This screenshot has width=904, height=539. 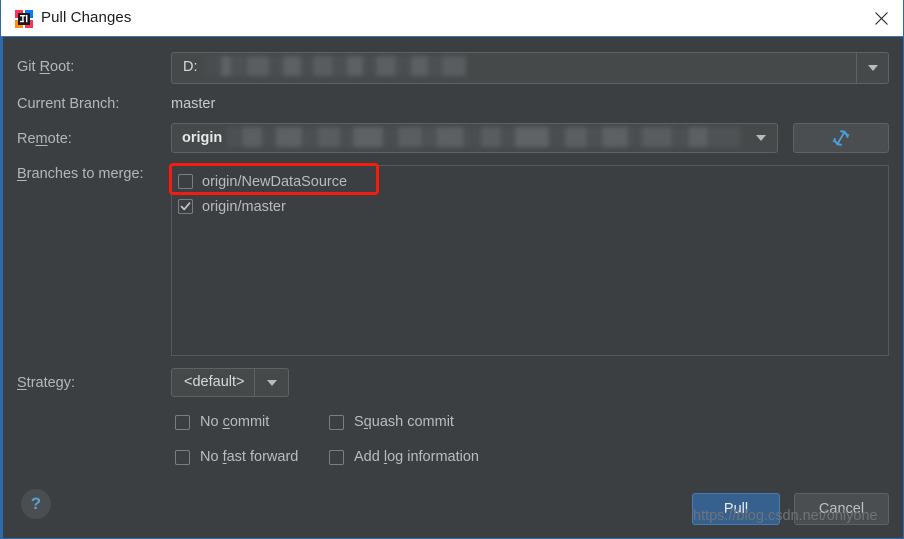 What do you see at coordinates (80, 174) in the screenshot?
I see `branches-to-merge-label: Branches to merge:` at bounding box center [80, 174].